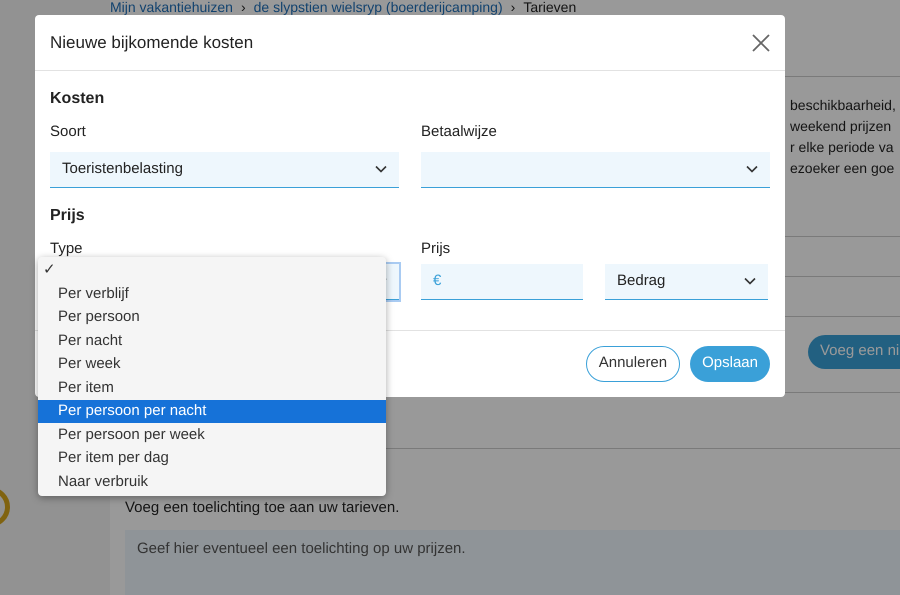 The image size is (900, 595). Describe the element at coordinates (152, 43) in the screenshot. I see `dialog-title: Nieuwe bijkomende kosten` at that location.